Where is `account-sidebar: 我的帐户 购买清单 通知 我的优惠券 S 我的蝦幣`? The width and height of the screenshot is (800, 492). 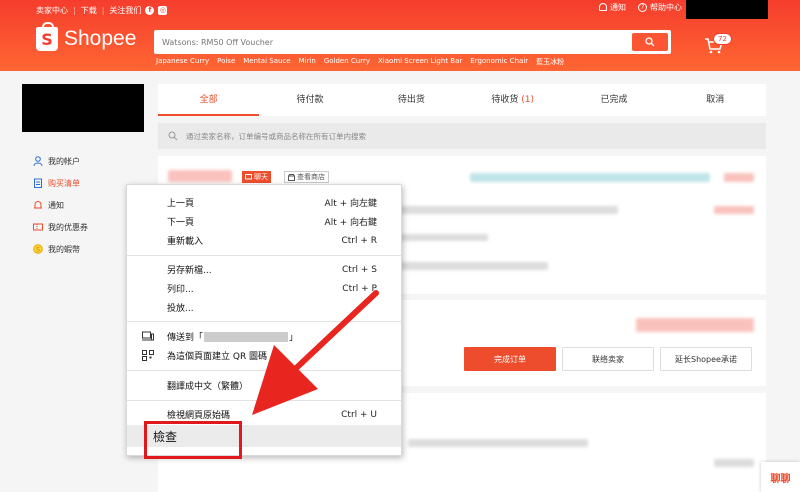 account-sidebar: 我的帐户 购买清单 通知 我的优惠券 S 我的蝦幣 is located at coordinates (60, 205).